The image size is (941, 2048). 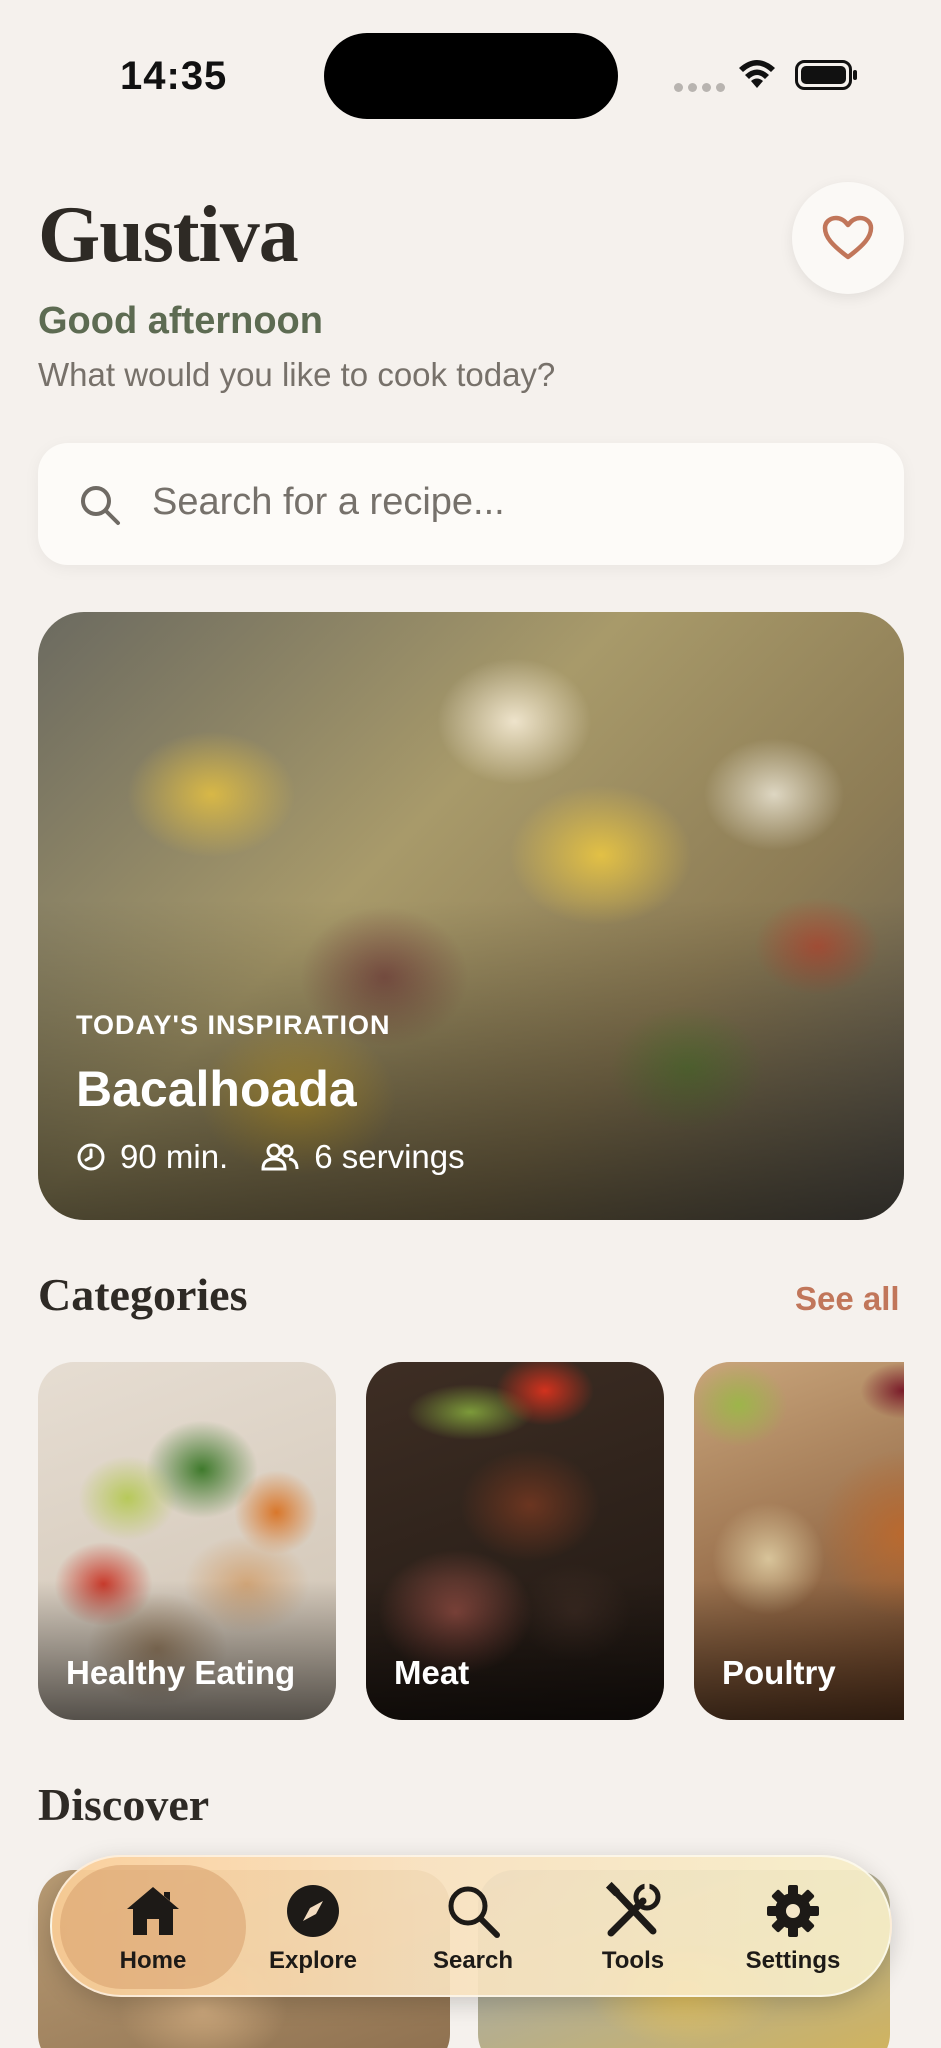 I want to click on hero-time: 90 min., so click(x=174, y=1156).